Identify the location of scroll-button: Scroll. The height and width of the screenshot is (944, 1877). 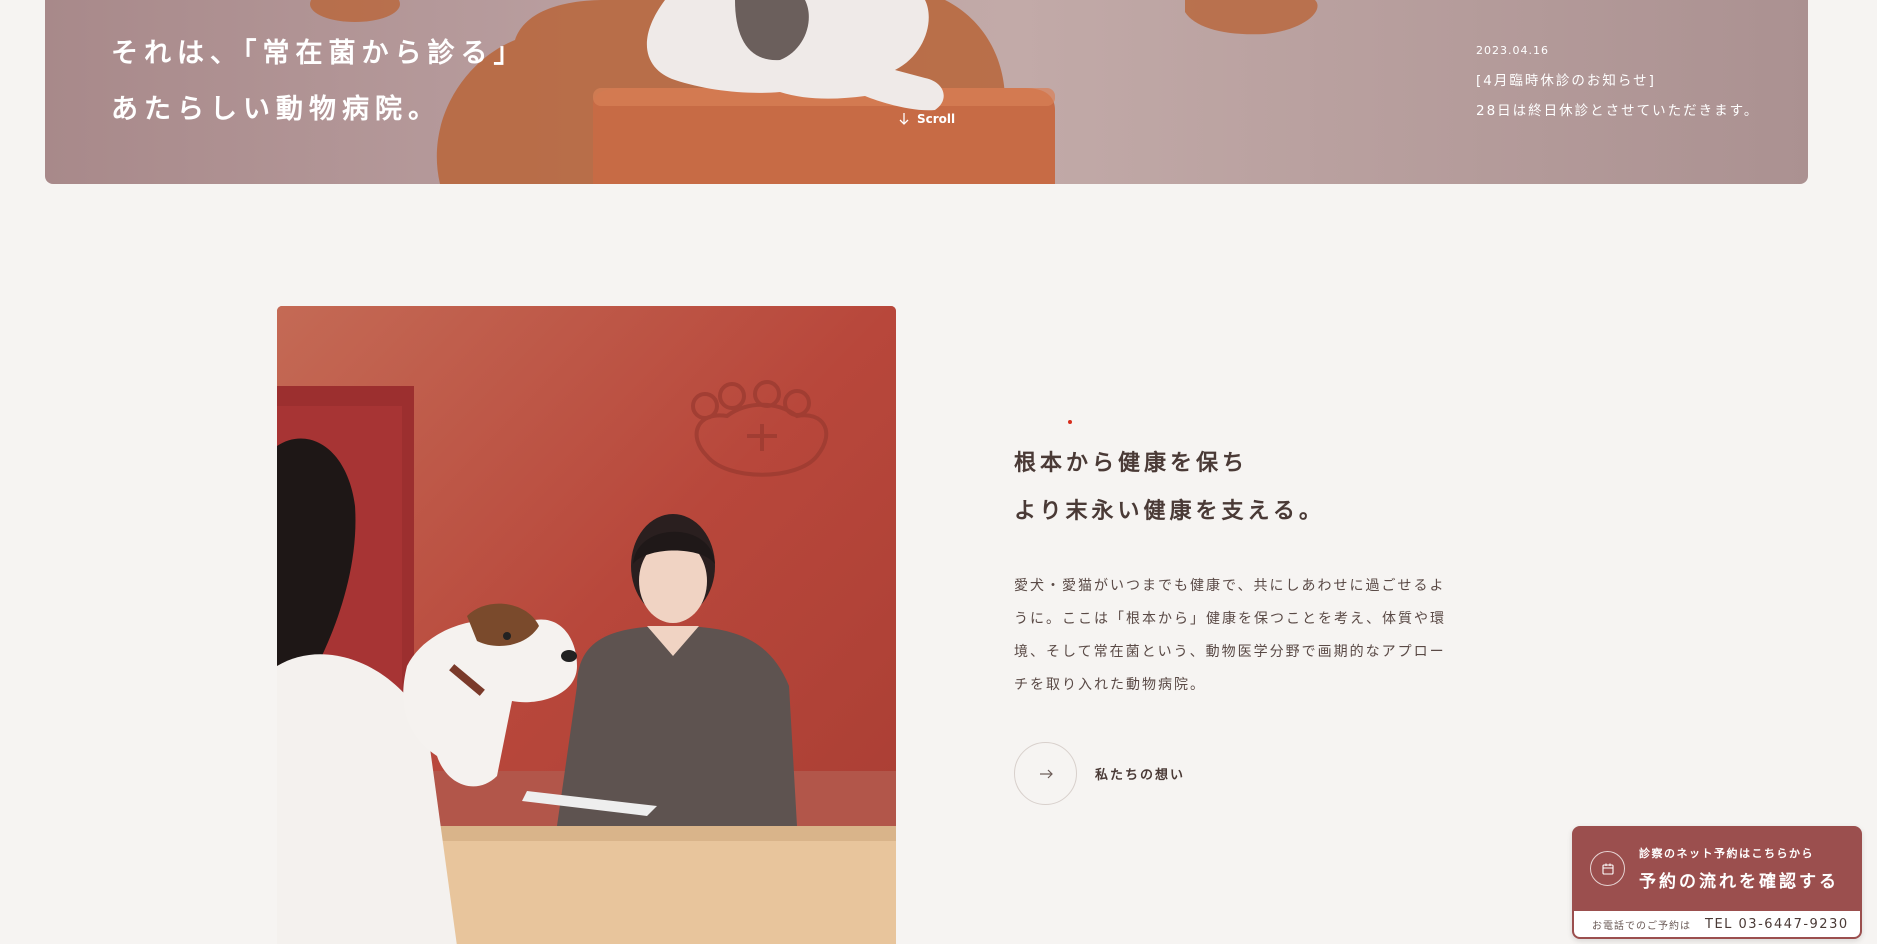
(926, 119).